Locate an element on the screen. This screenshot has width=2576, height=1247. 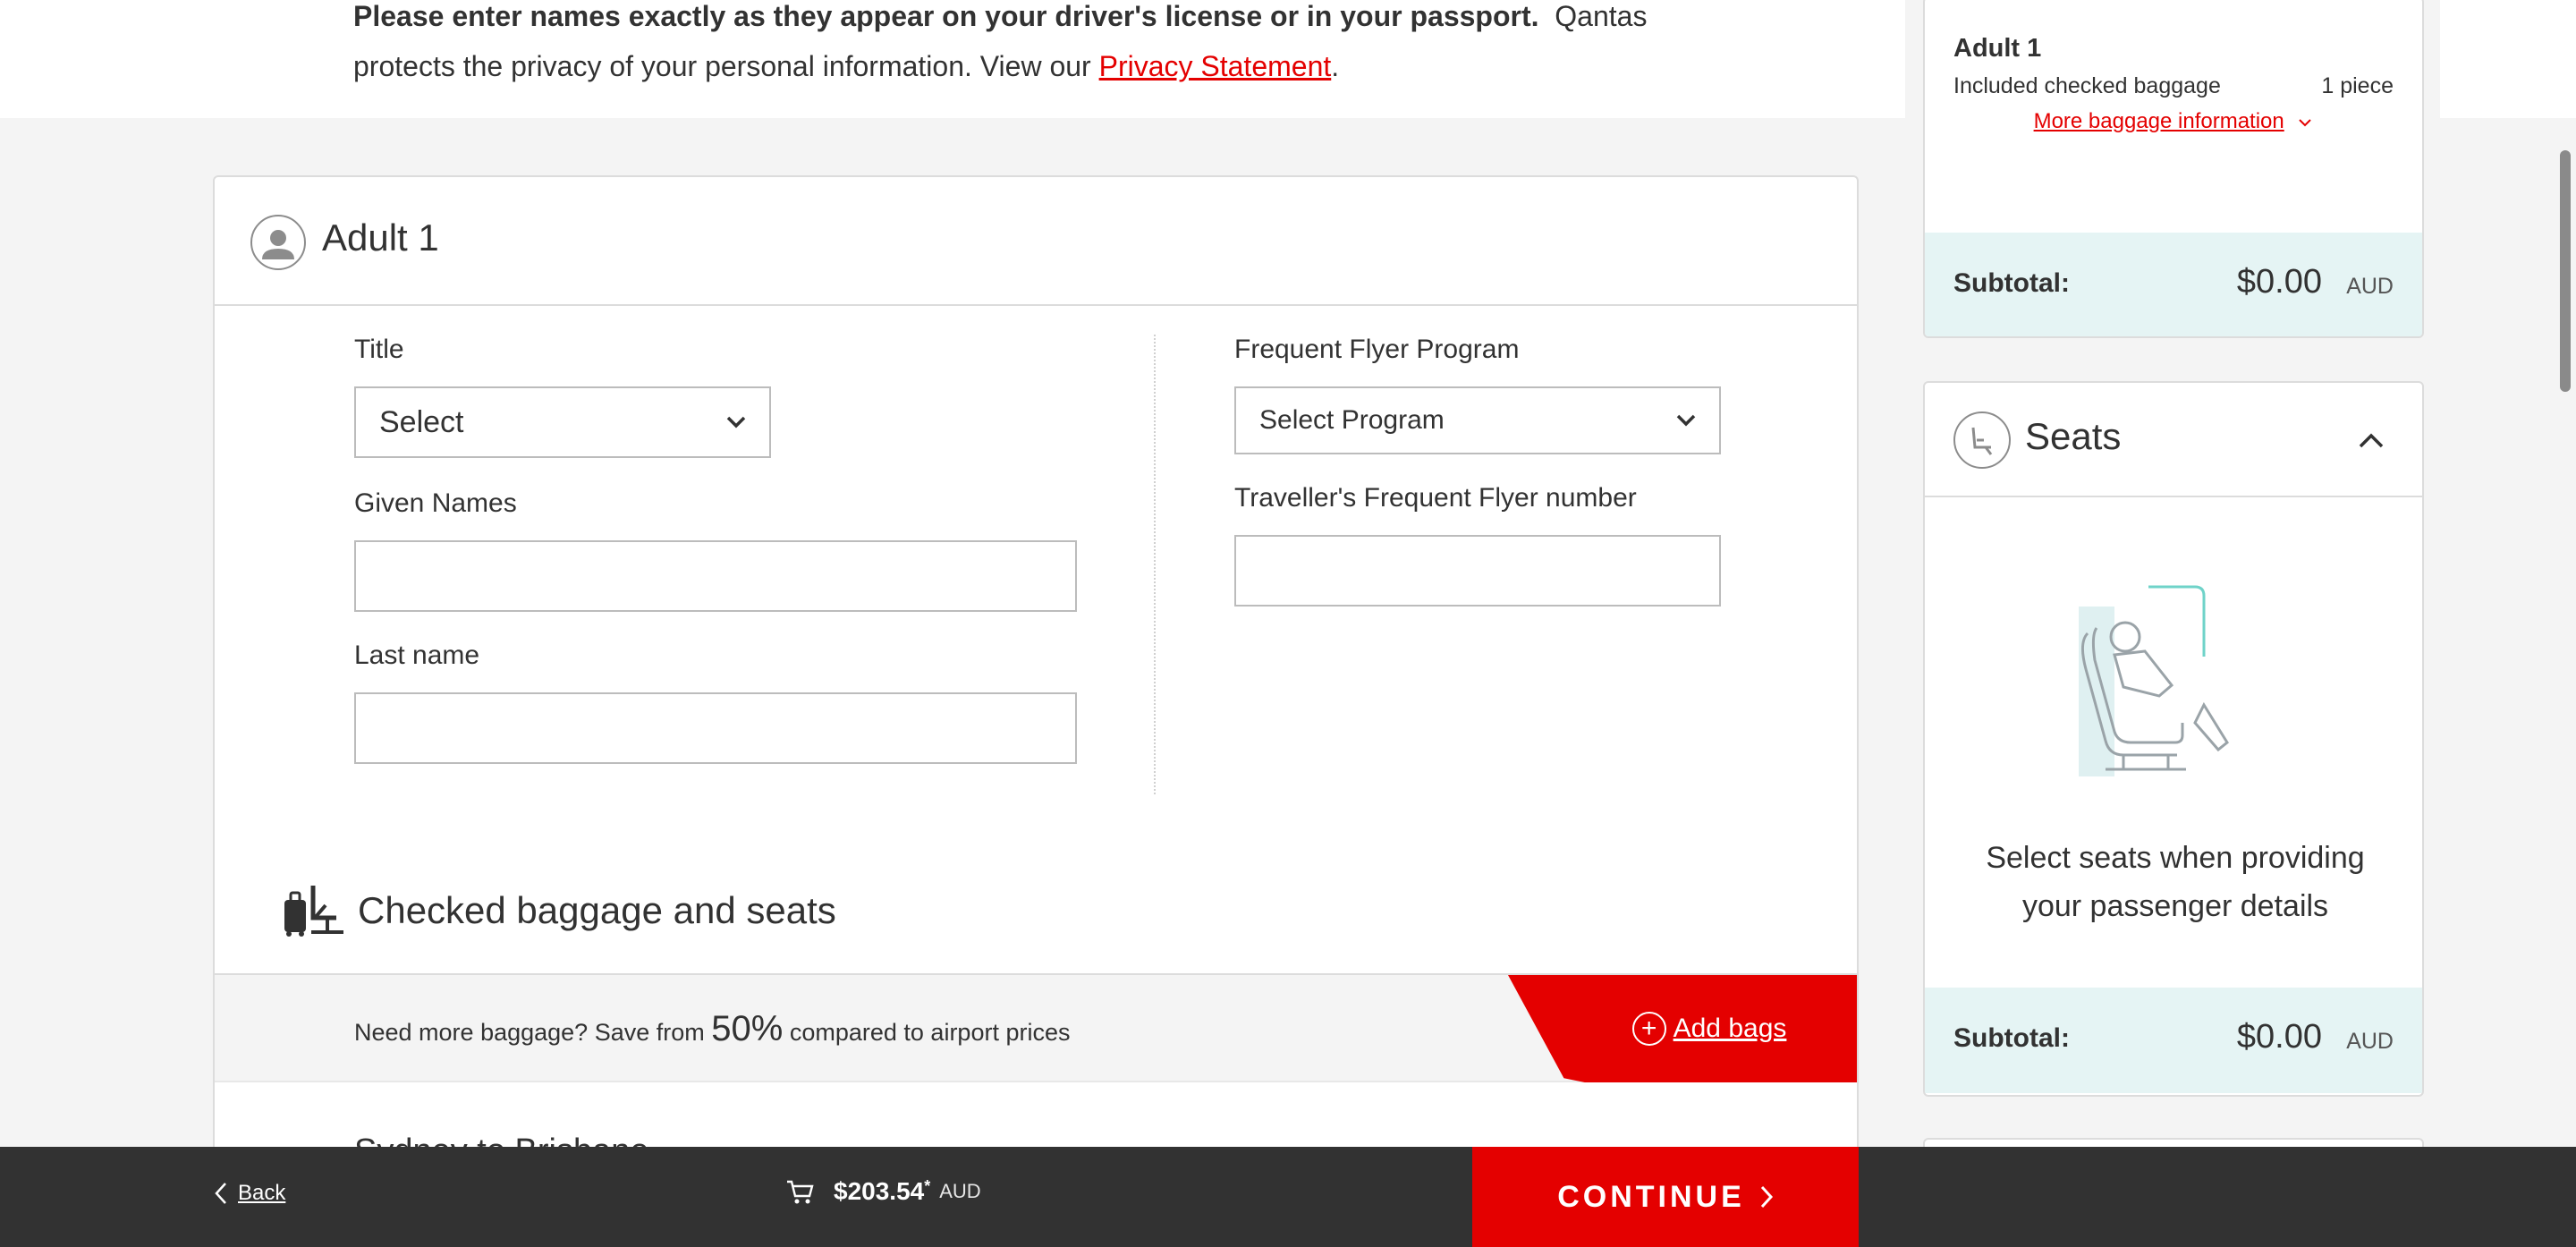
ff-number-input is located at coordinates (1477, 571).